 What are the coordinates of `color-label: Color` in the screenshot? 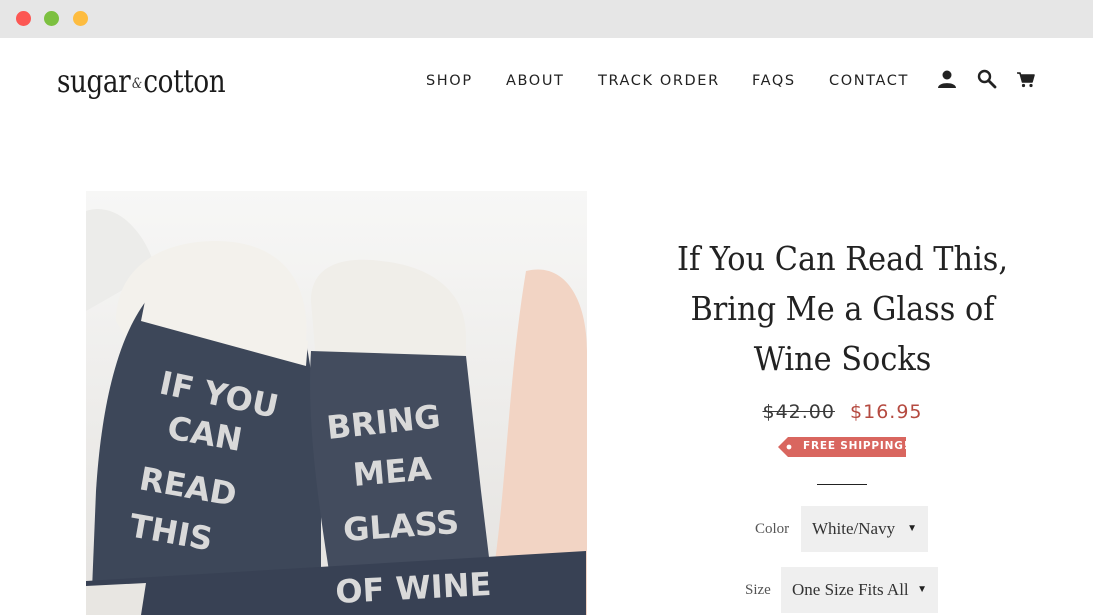 It's located at (772, 529).